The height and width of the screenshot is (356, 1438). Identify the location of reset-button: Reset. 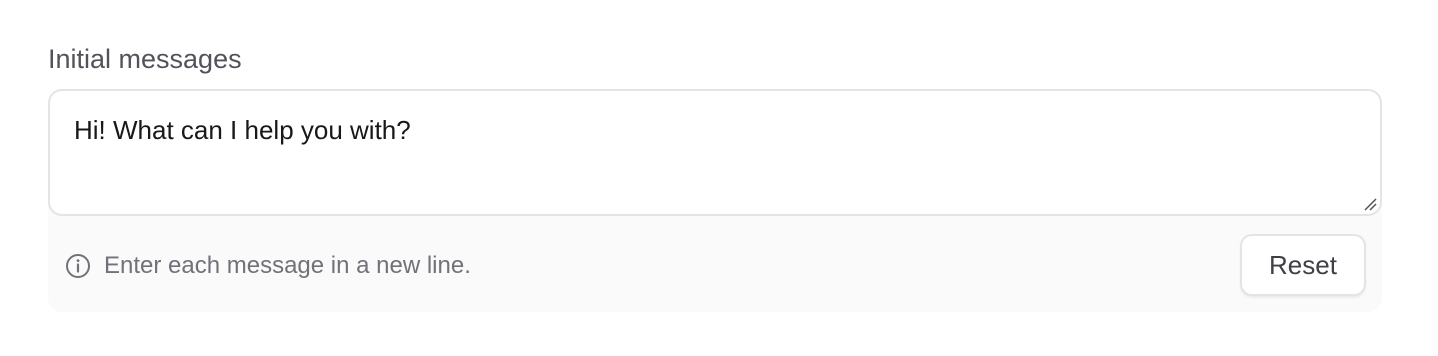
(1303, 265).